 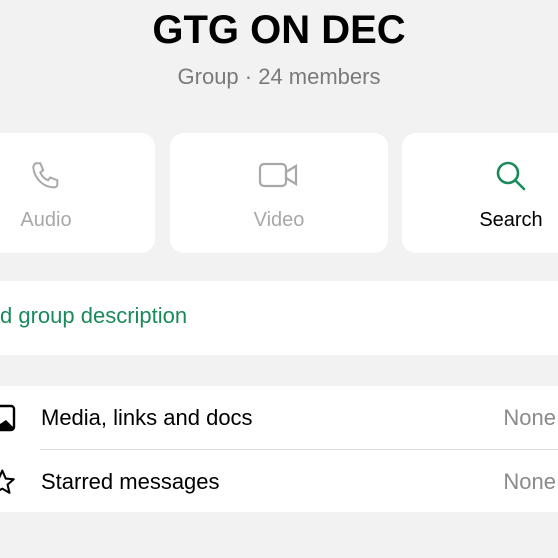 What do you see at coordinates (529, 481) in the screenshot?
I see `starred-count: None` at bounding box center [529, 481].